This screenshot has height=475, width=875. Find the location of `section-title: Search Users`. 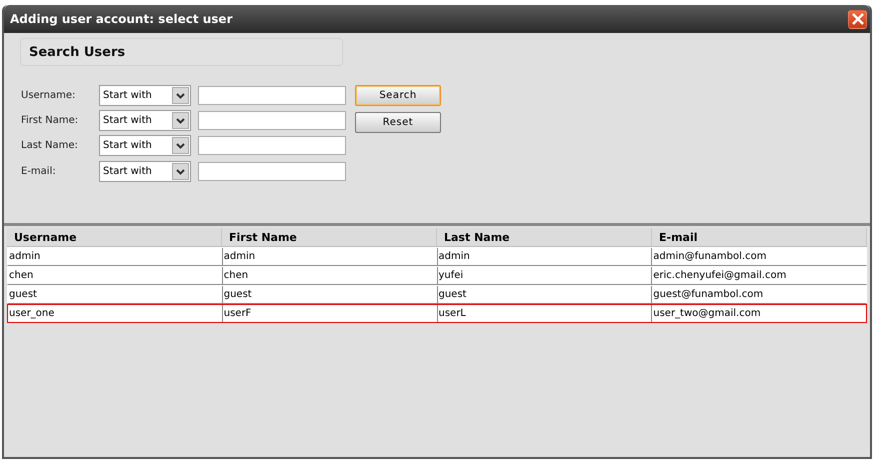

section-title: Search Users is located at coordinates (77, 52).